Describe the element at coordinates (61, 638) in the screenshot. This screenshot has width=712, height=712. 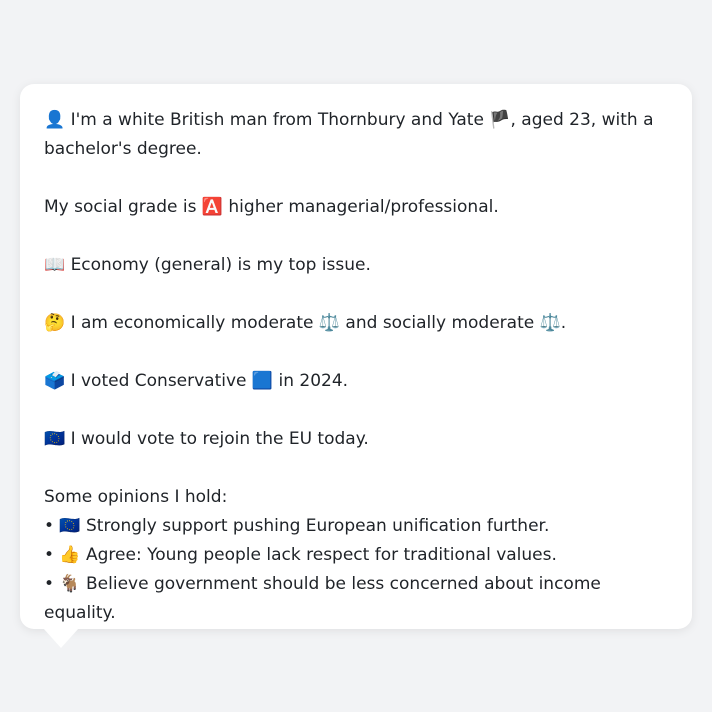
I see `bubble-tail` at that location.